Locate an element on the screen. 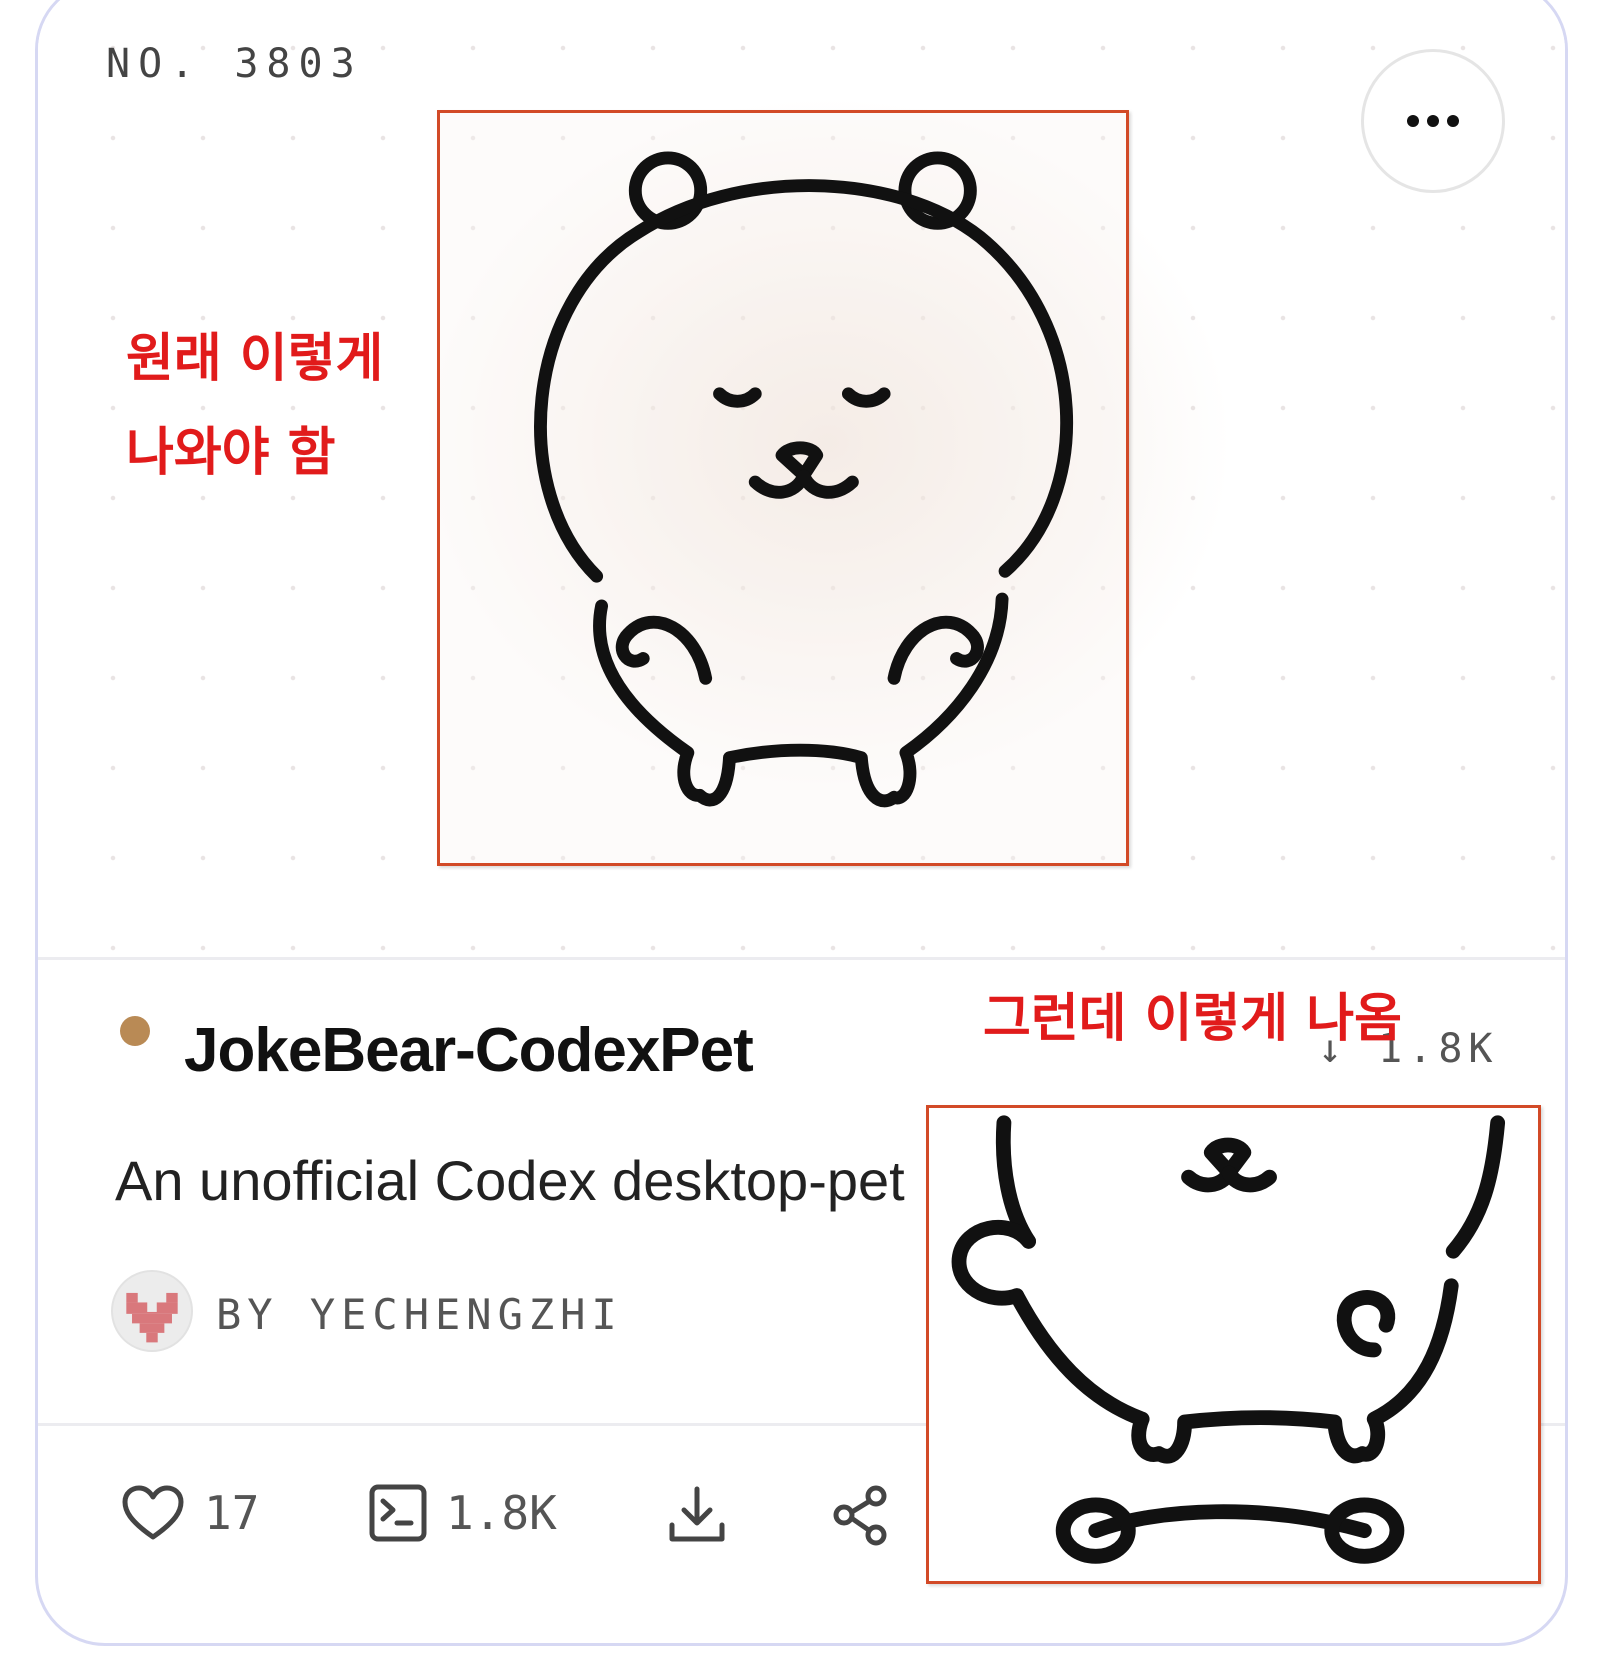  terminal-icon is located at coordinates (398, 1513).